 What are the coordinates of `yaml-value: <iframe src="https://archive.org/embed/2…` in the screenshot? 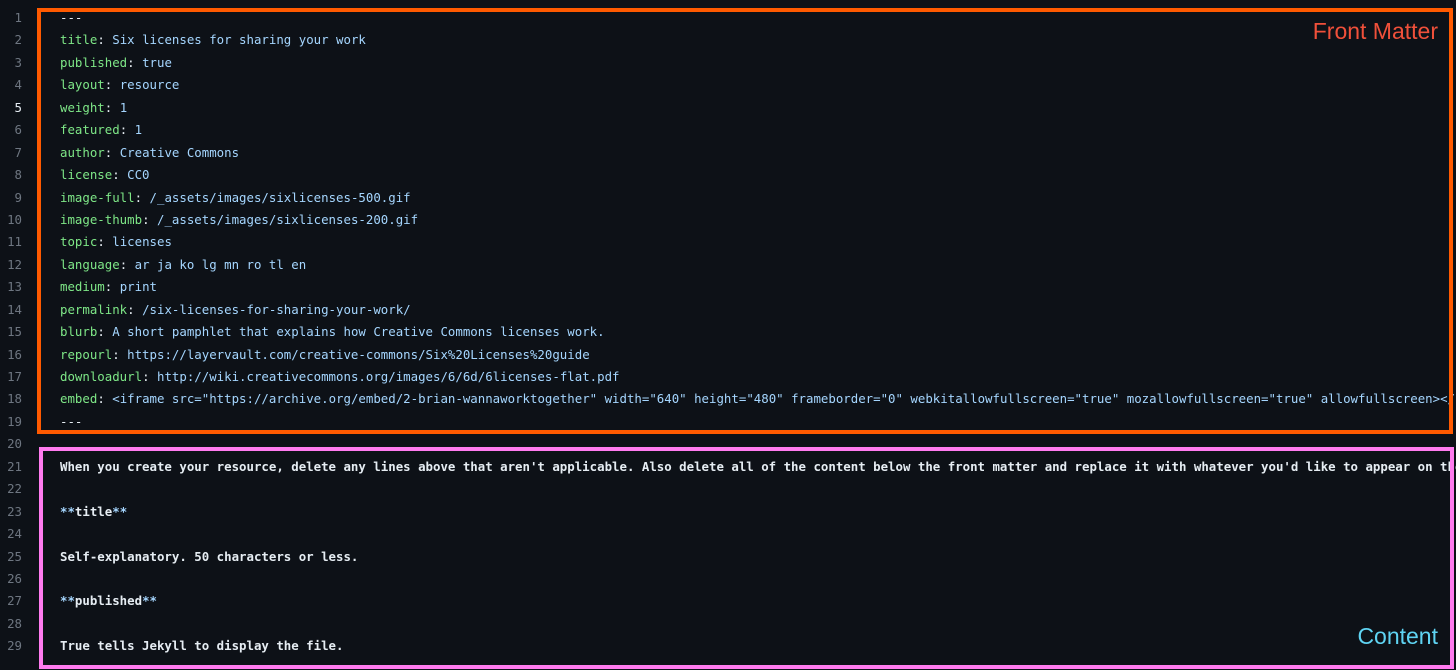 It's located at (784, 399).